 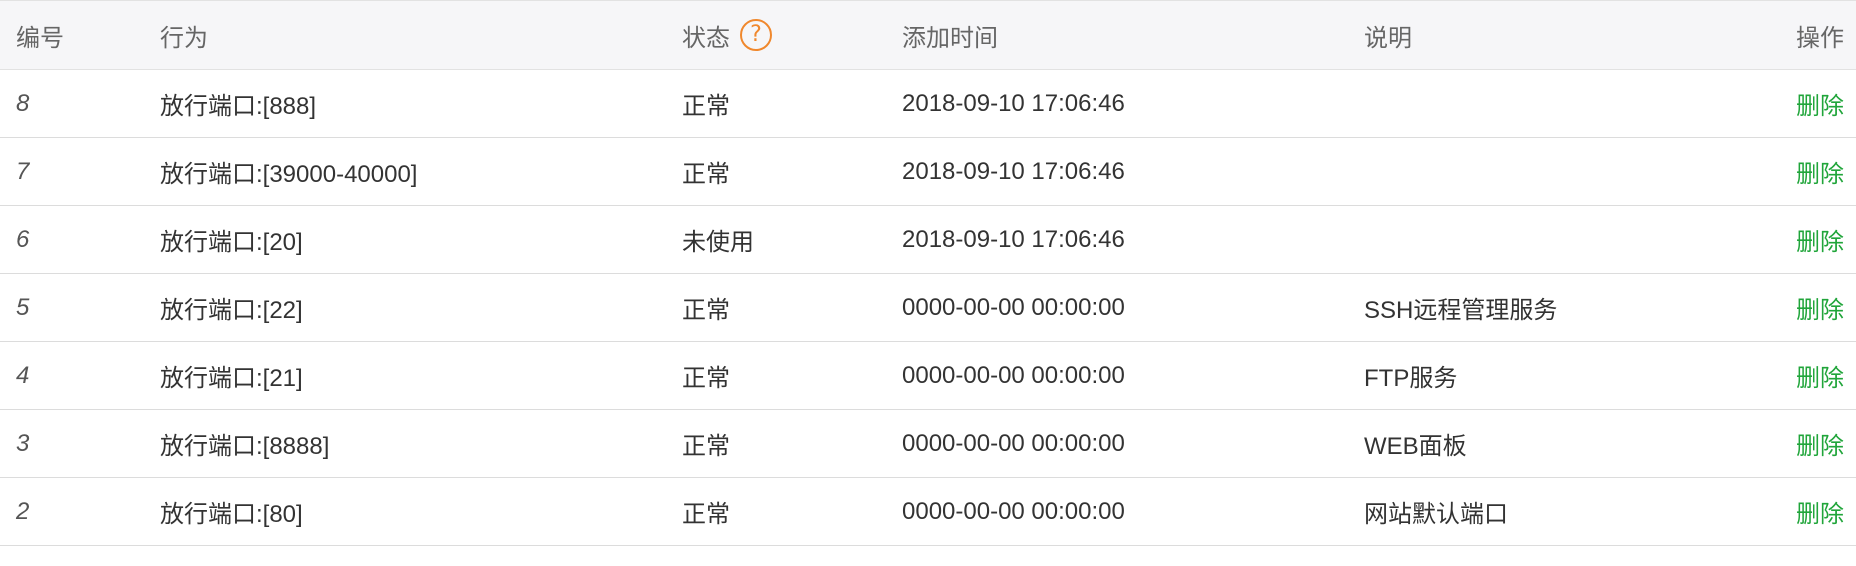 What do you see at coordinates (231, 310) in the screenshot?
I see `row-action: 放行端口:[22]` at bounding box center [231, 310].